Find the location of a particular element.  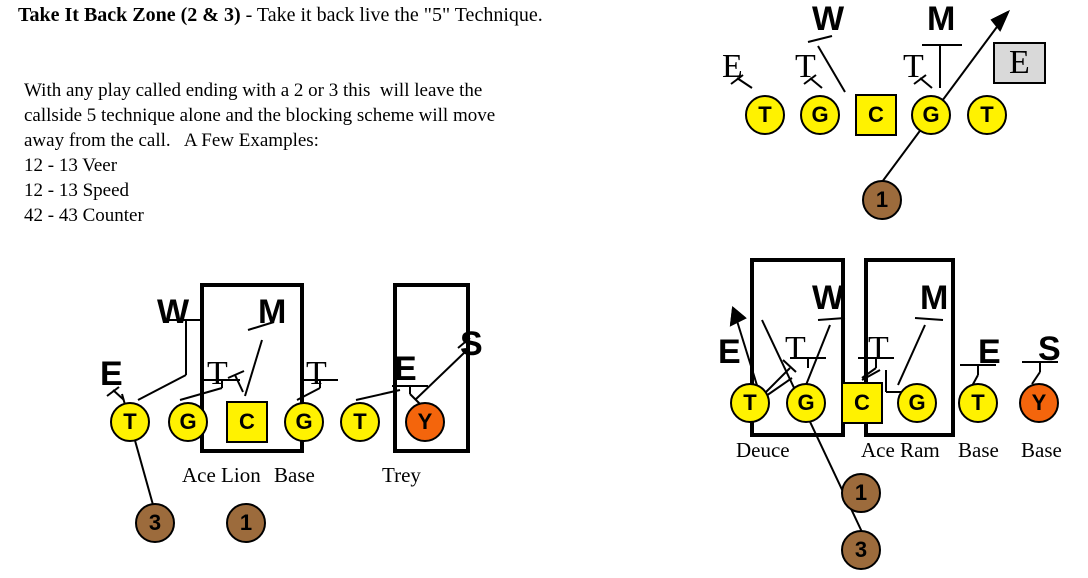

caption-trey: Trey is located at coordinates (401, 475).